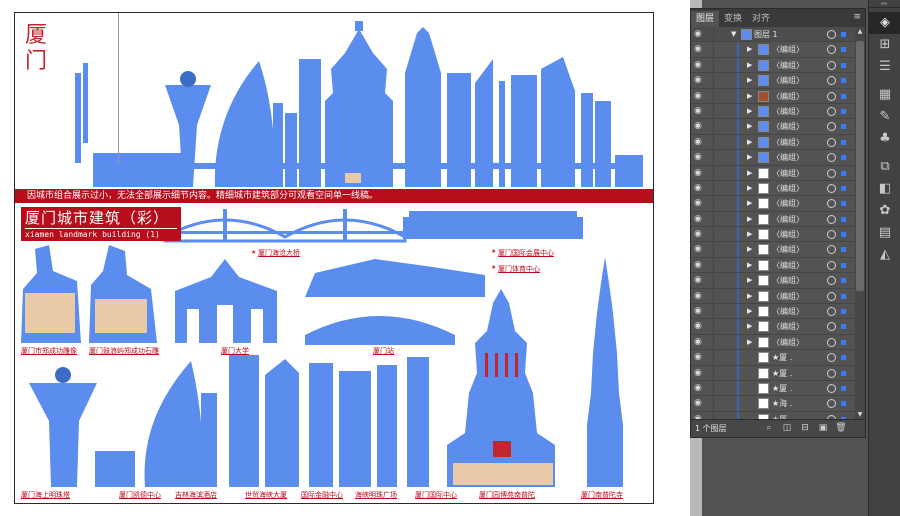  What do you see at coordinates (884, 67) in the screenshot?
I see `align-icon: ☰` at bounding box center [884, 67].